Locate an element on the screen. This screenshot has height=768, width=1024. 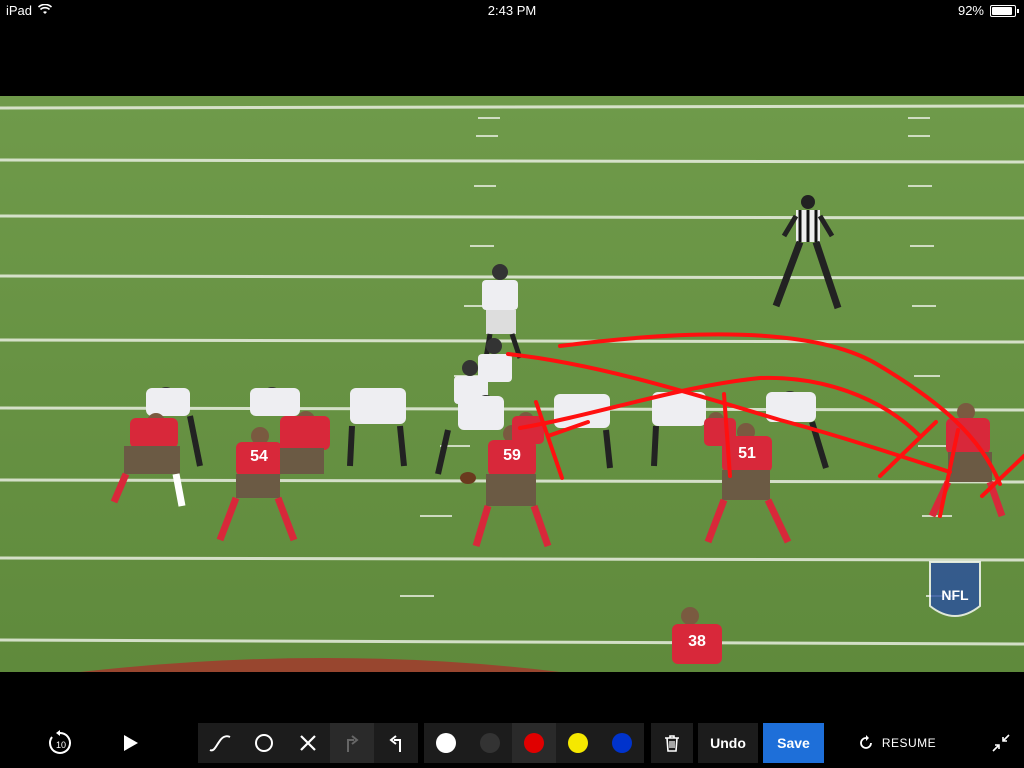
color-palette is located at coordinates (534, 743).